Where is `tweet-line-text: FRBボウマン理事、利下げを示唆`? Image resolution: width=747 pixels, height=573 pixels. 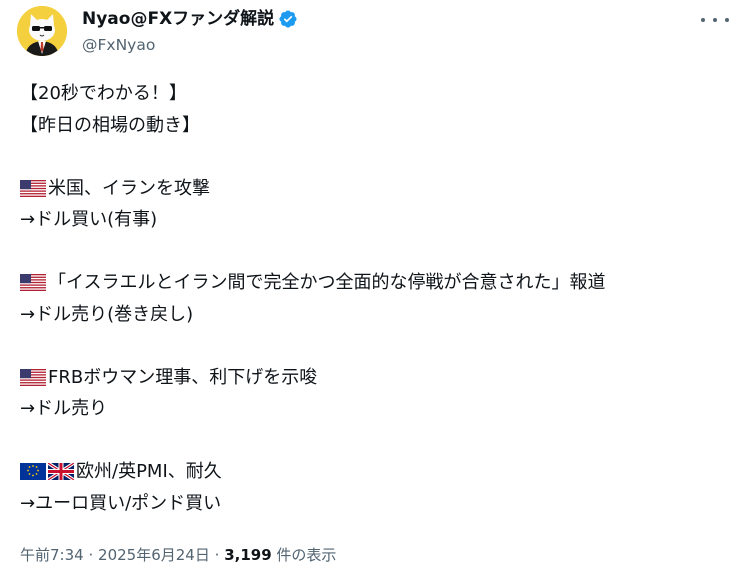
tweet-line-text: FRBボウマン理事、利下げを示唆 is located at coordinates (183, 377).